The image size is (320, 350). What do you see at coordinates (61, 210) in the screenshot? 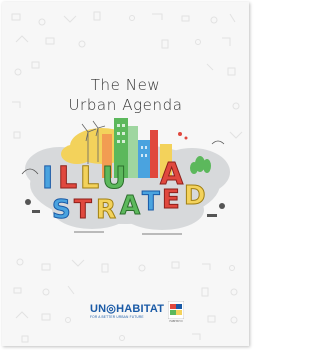
I see `art-letter-s: S` at bounding box center [61, 210].